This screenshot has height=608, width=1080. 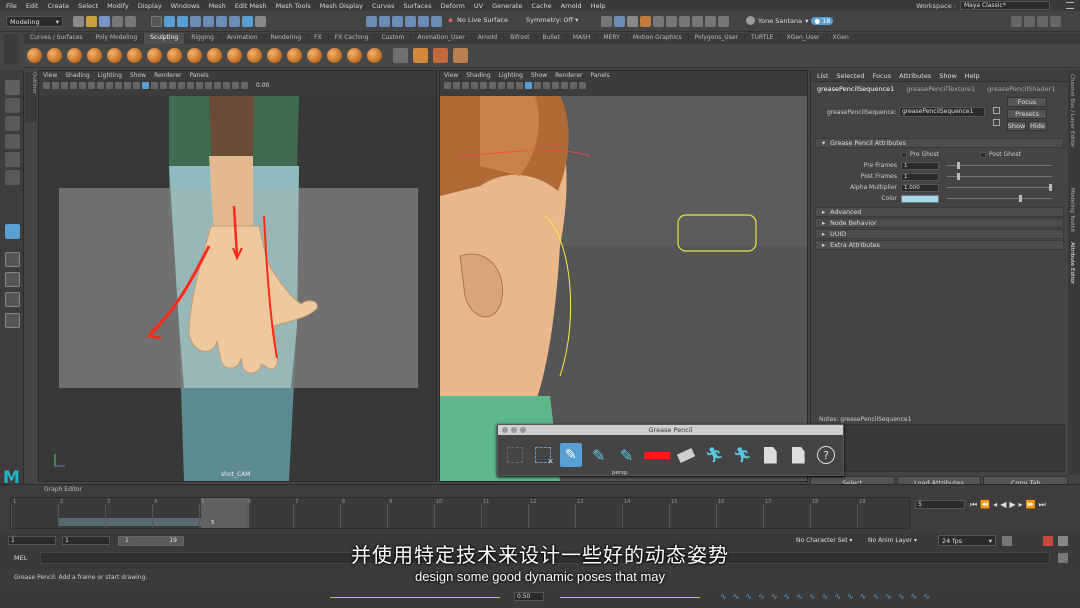 I want to click on snap-curve-icon, so click(x=384, y=21).